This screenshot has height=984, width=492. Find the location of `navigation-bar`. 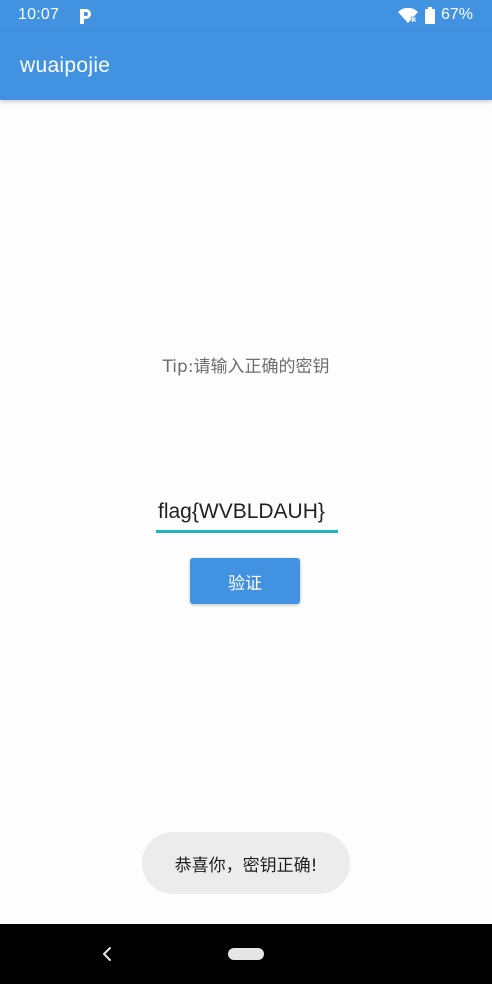

navigation-bar is located at coordinates (246, 954).